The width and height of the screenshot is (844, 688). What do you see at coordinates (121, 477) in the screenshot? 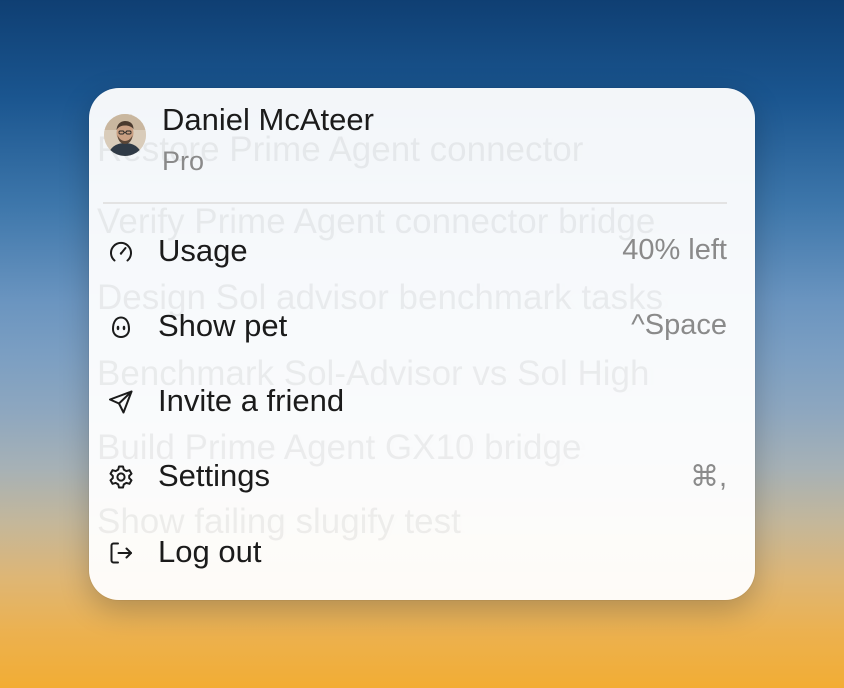
I see `gear-icon` at bounding box center [121, 477].